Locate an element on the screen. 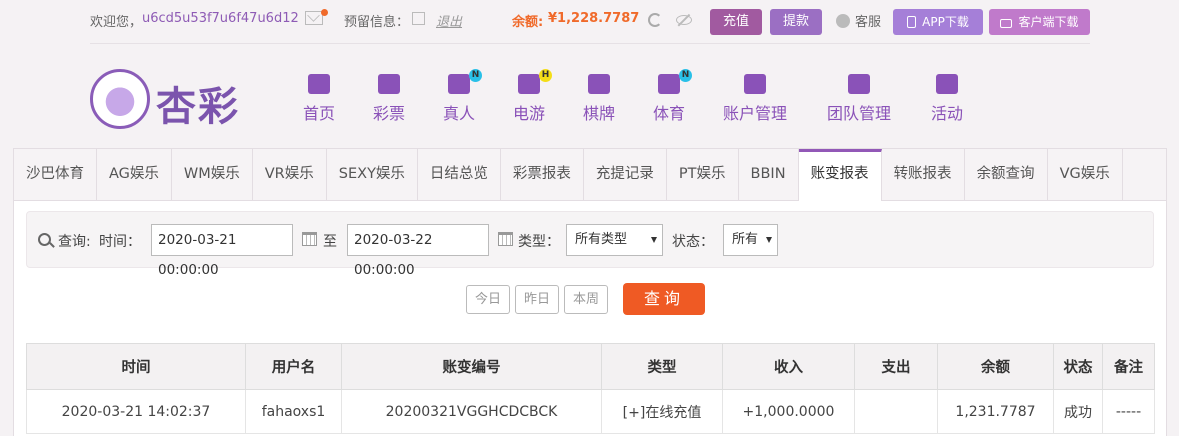 This screenshot has width=1179, height=436. column-header: 账变编号 is located at coordinates (471, 366).